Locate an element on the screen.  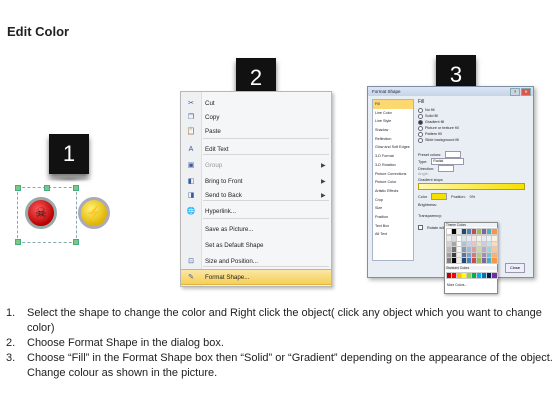
category-item: Size is located at coordinates (393, 208).